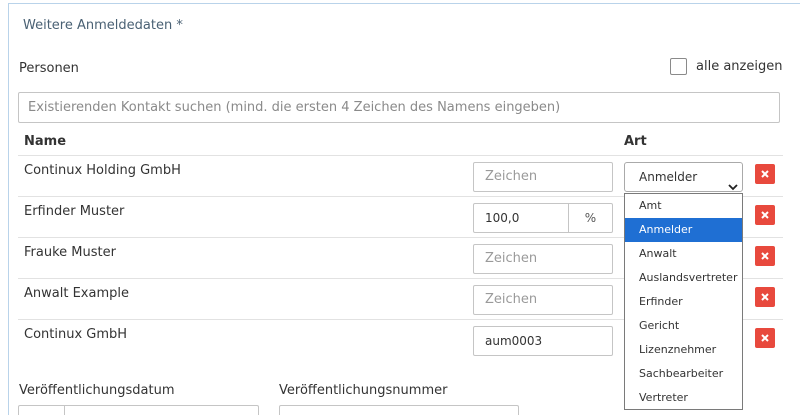 The height and width of the screenshot is (415, 800). I want to click on row-divider, so click(400, 155).